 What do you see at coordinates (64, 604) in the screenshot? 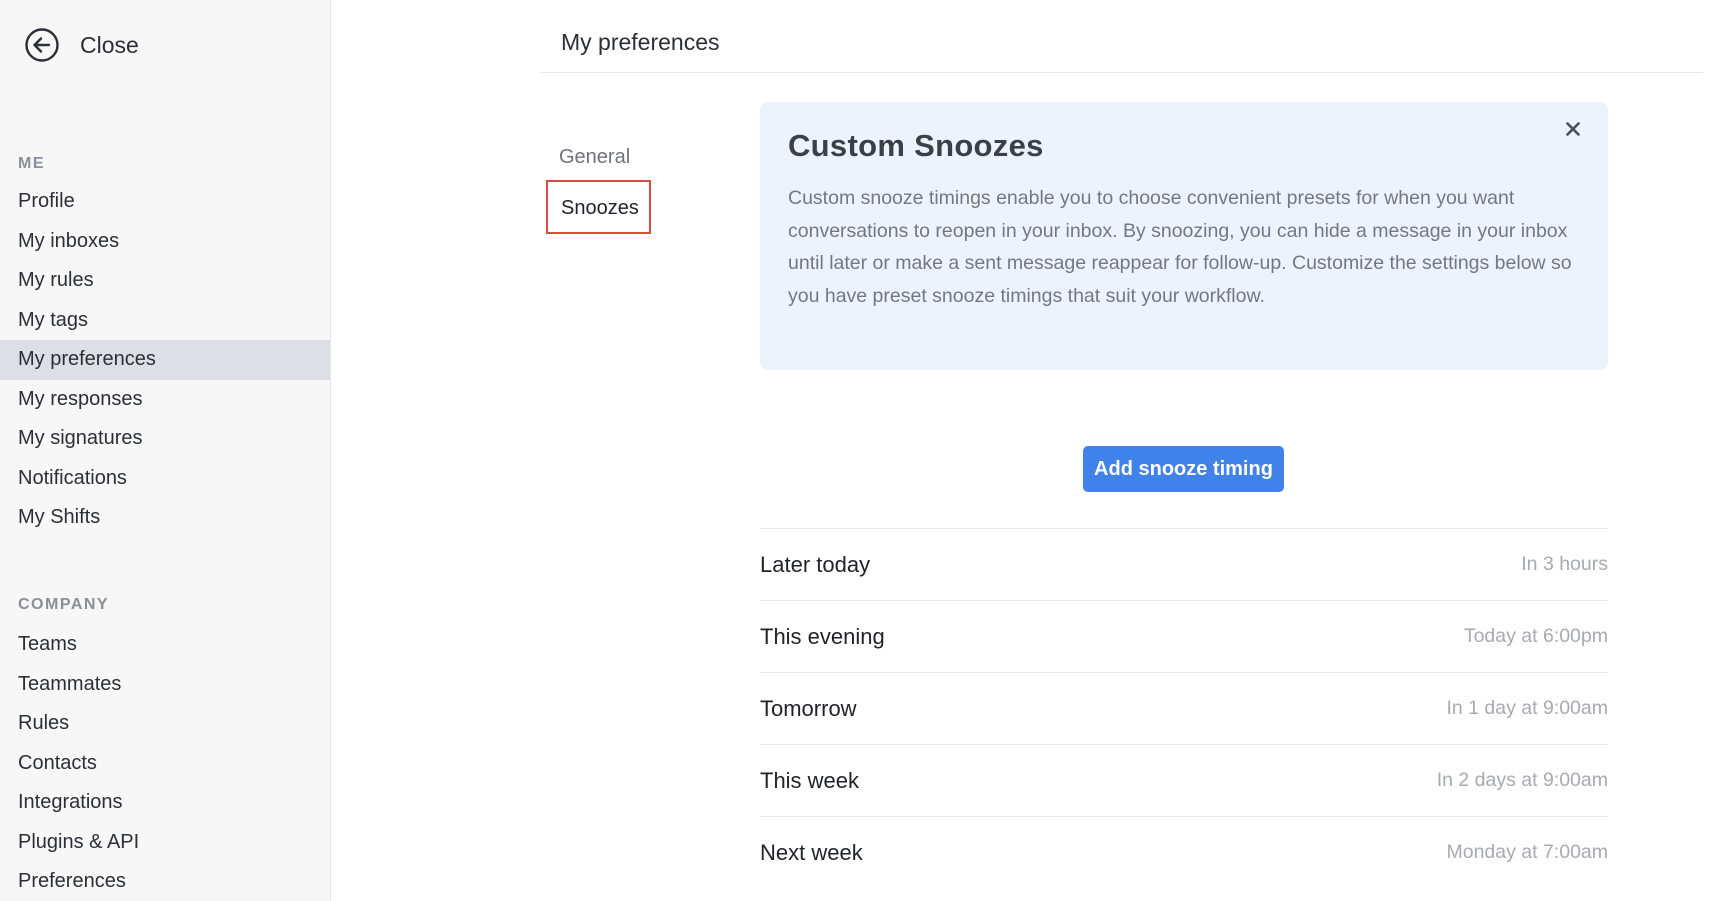
I see `section-label-company: COMPANY` at bounding box center [64, 604].